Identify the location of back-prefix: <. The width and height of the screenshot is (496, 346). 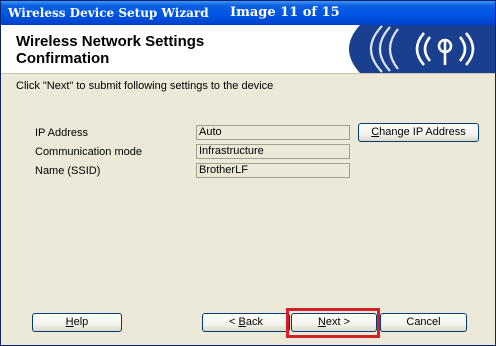
(234, 322).